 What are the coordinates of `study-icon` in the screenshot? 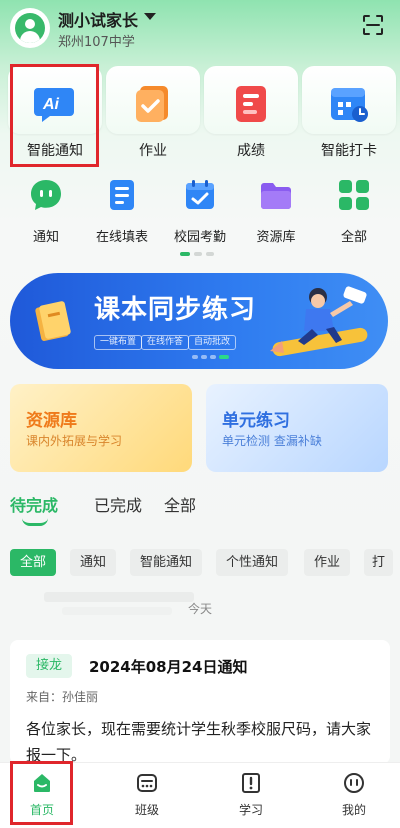 It's located at (251, 783).